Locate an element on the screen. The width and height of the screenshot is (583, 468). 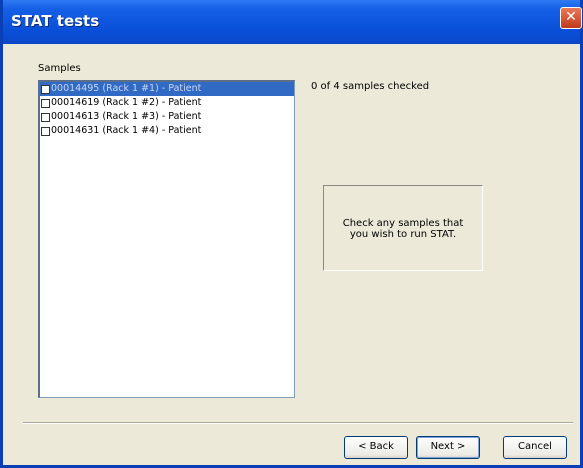
close-button: ✕ is located at coordinates (571, 18).